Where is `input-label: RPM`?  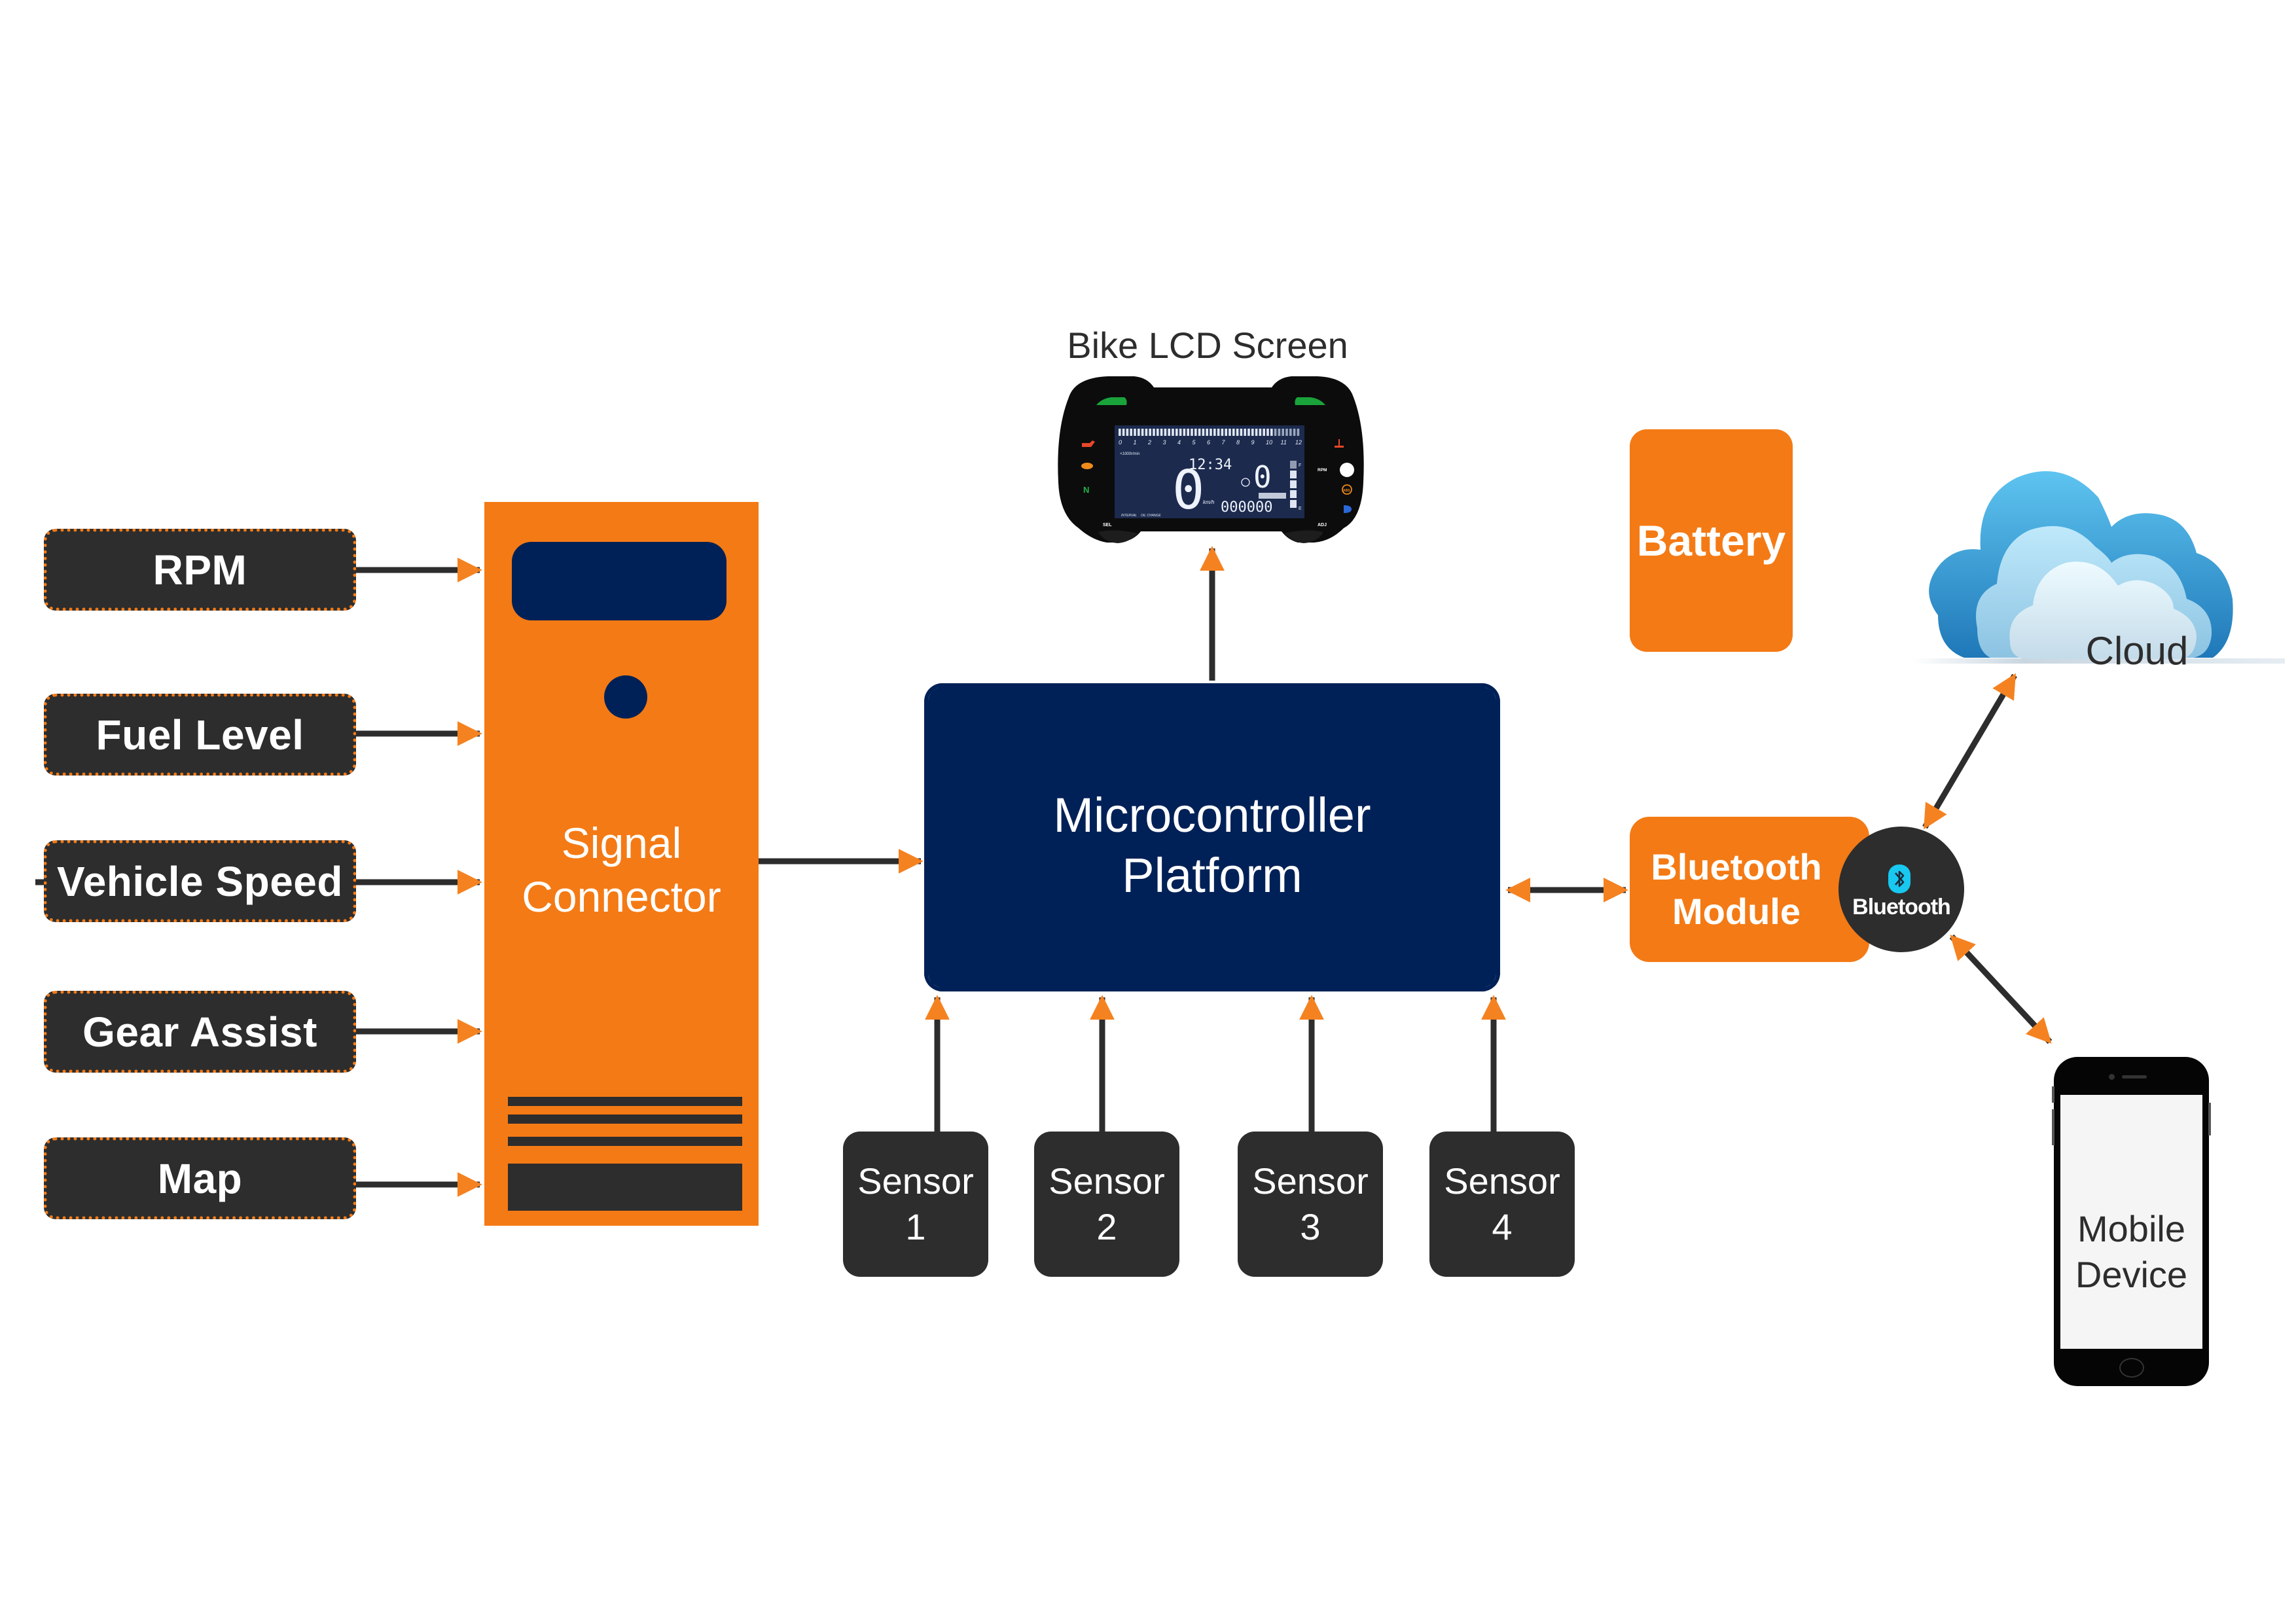
input-label: RPM is located at coordinates (199, 570).